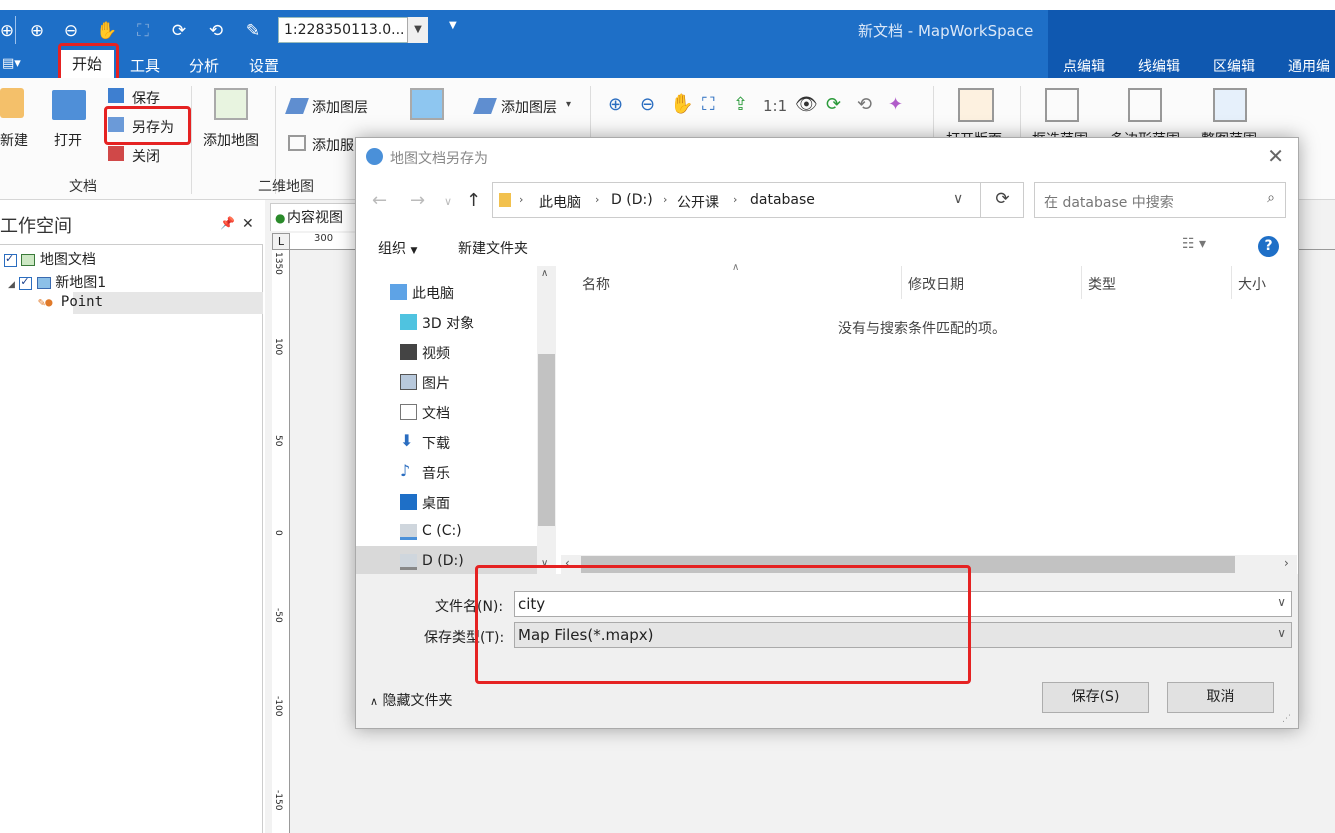 The image size is (1335, 833). Describe the element at coordinates (12, 103) in the screenshot. I see `new-doc-icon` at that location.